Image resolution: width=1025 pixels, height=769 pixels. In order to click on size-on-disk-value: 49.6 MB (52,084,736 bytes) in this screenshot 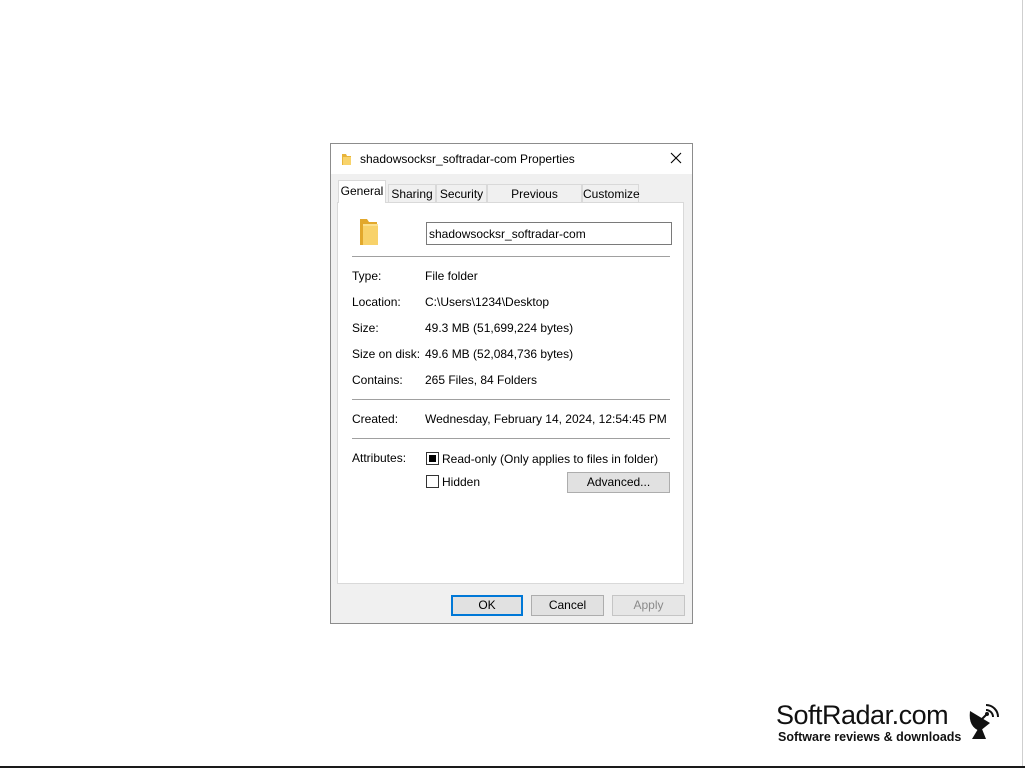, I will do `click(499, 354)`.